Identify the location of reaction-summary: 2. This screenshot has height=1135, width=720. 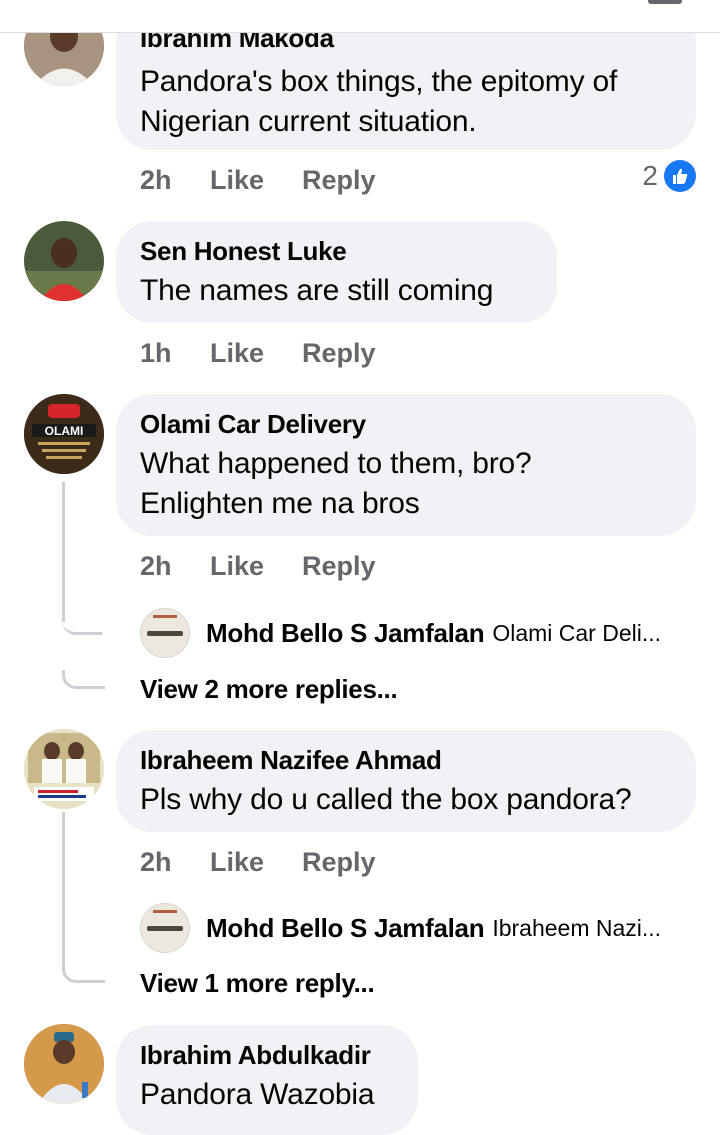
(669, 176).